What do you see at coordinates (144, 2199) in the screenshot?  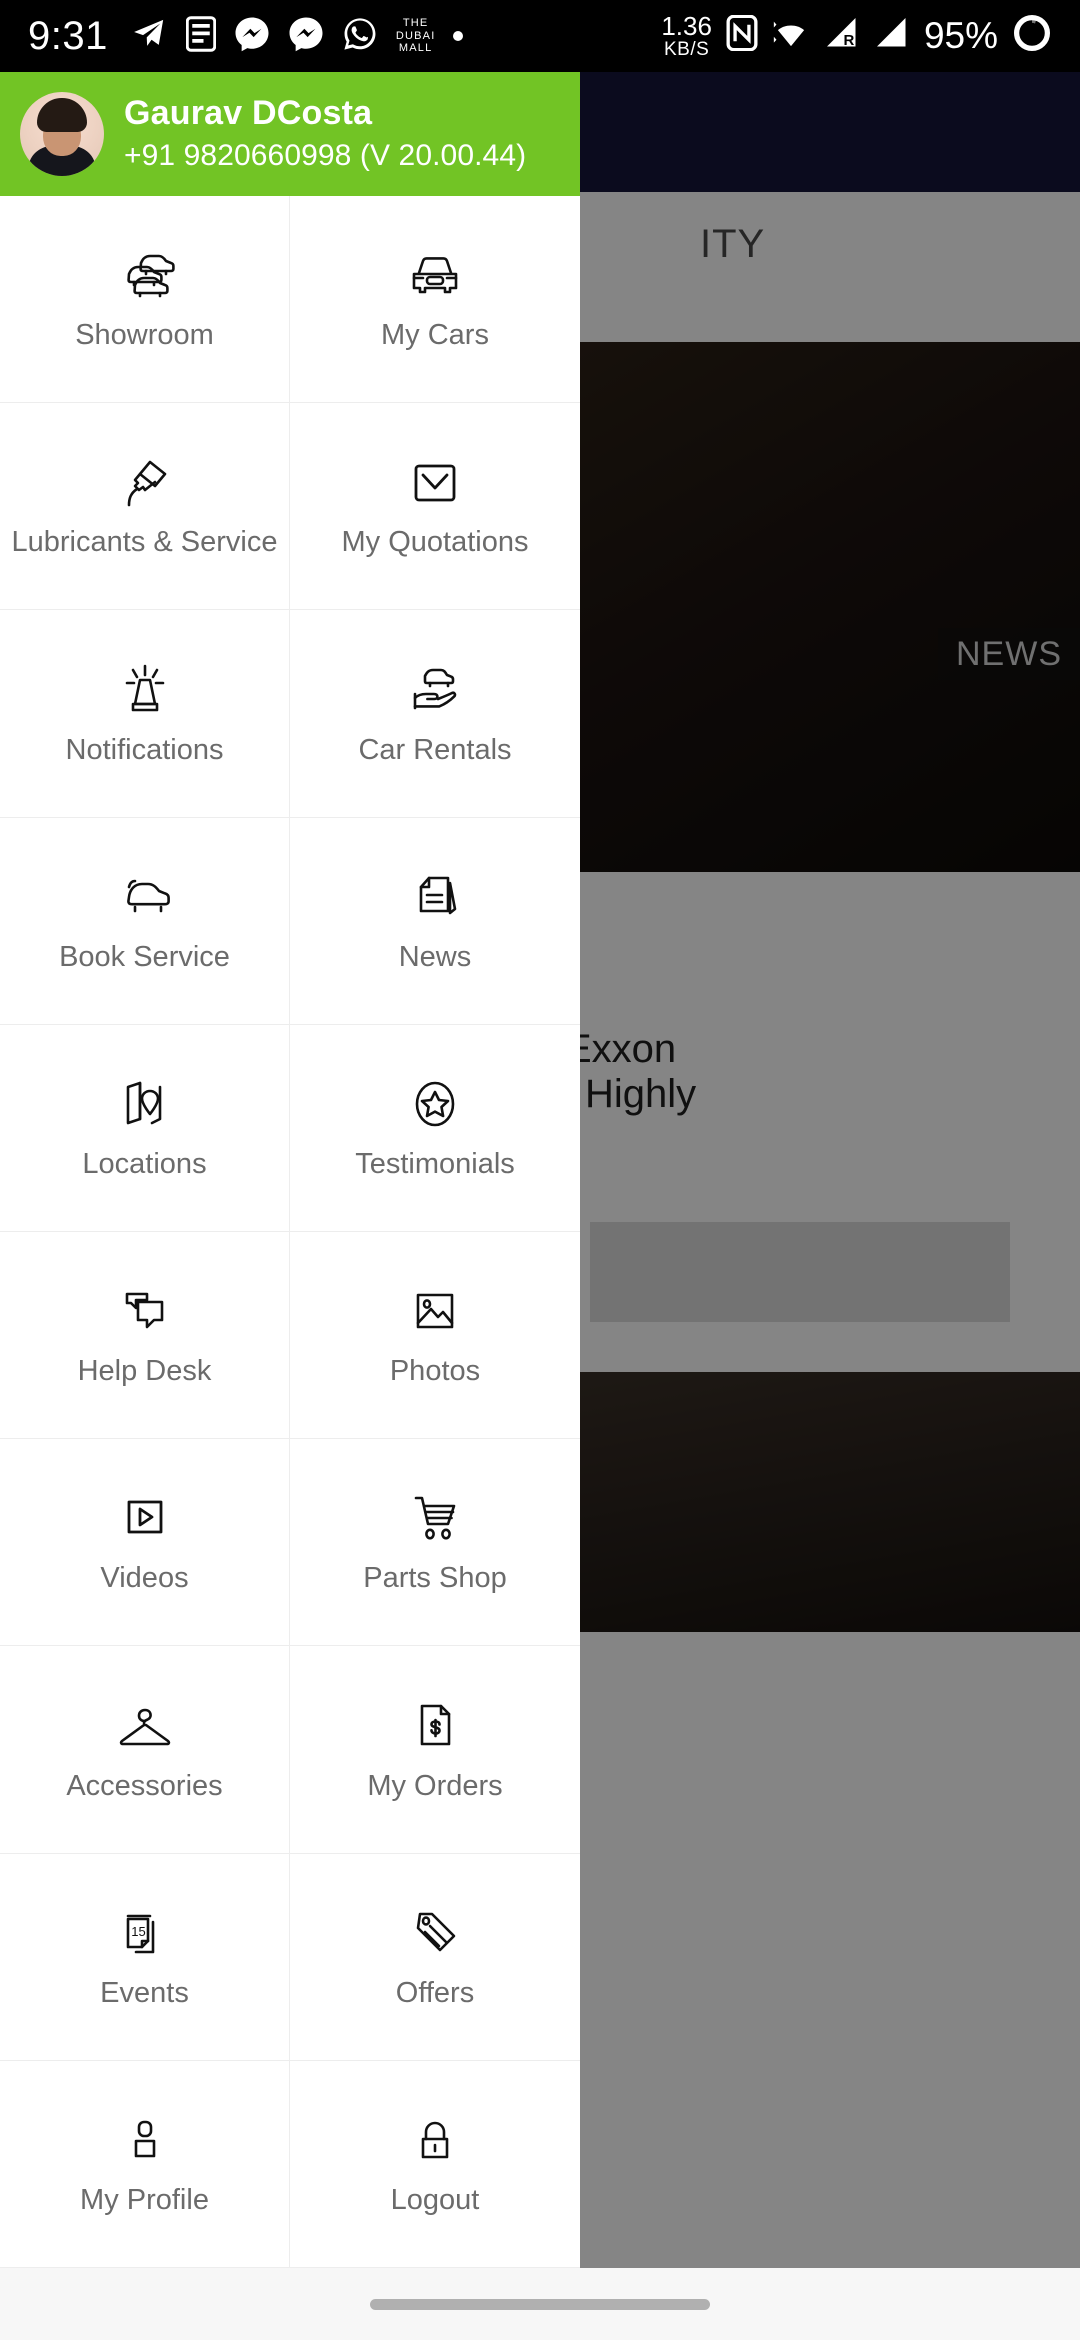 I see `menu-label: My Profile` at bounding box center [144, 2199].